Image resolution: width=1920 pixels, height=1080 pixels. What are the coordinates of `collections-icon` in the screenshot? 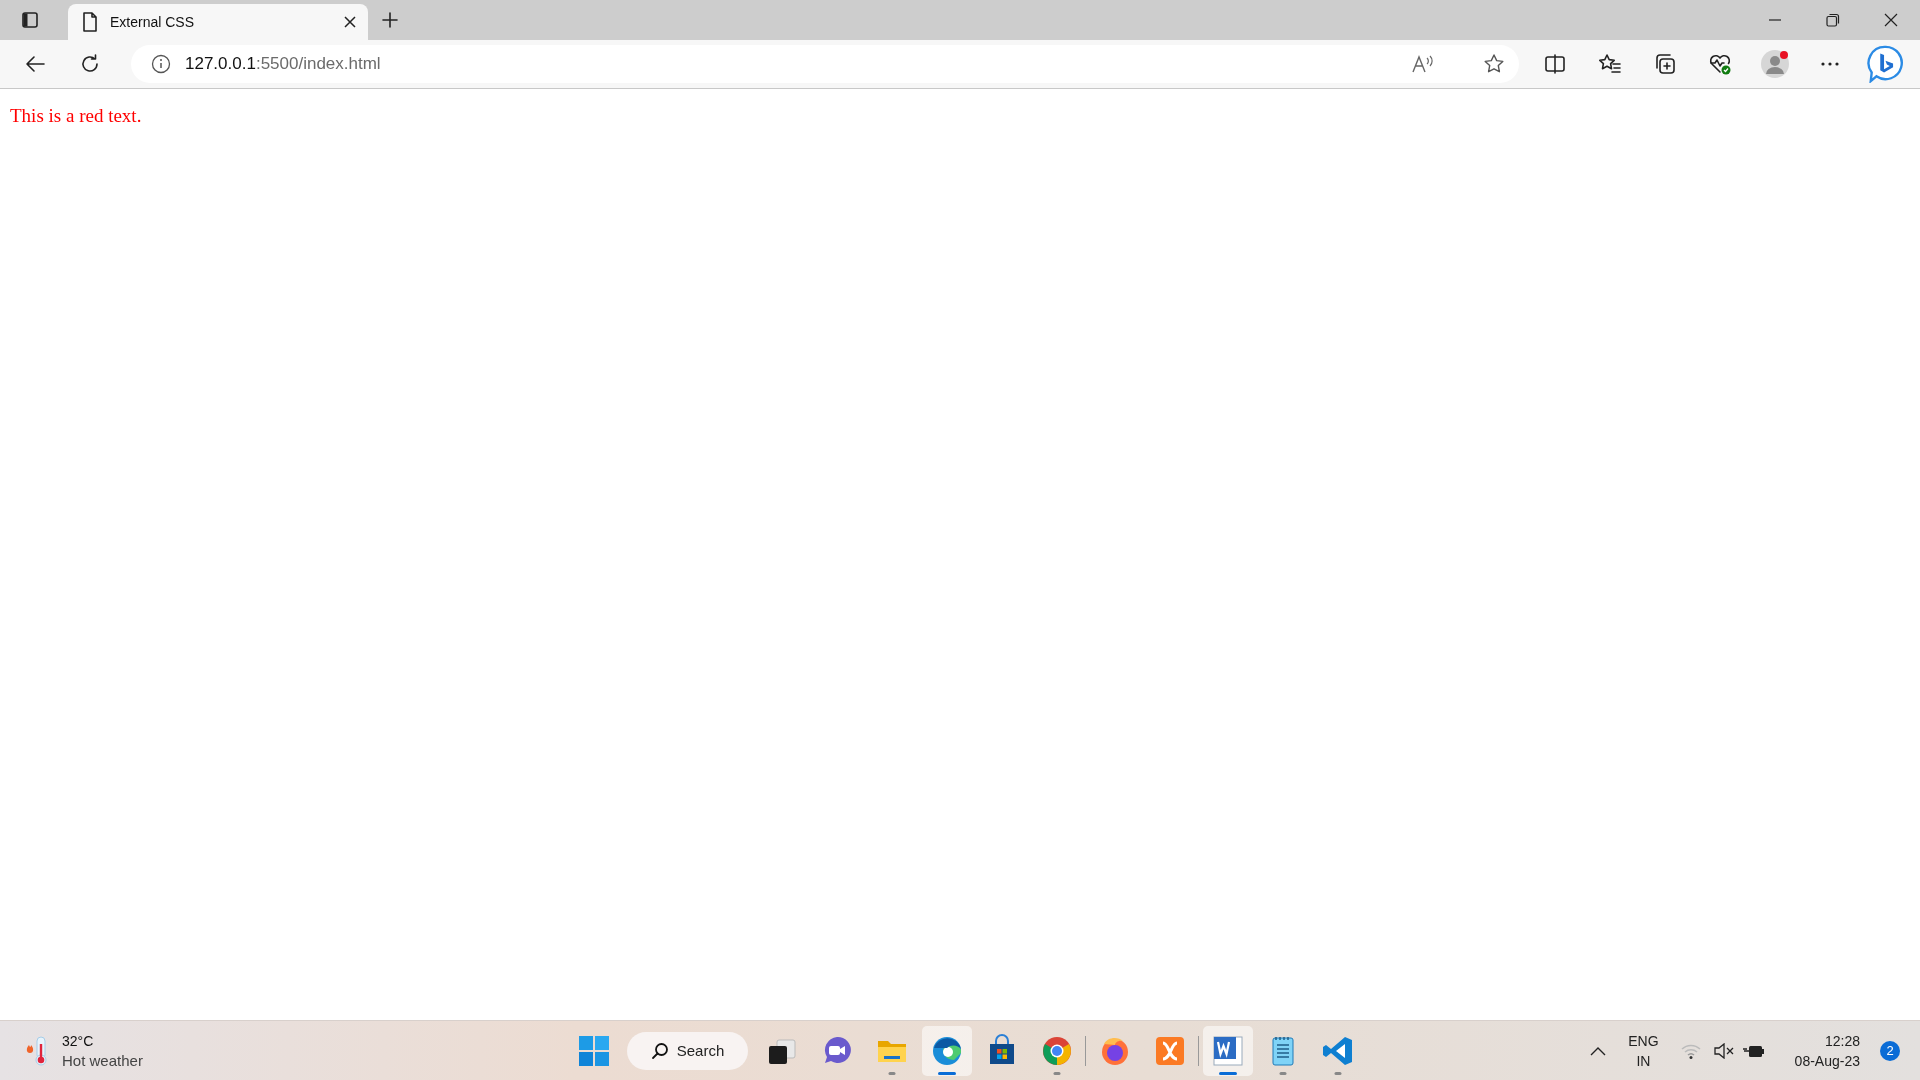 It's located at (1664, 64).